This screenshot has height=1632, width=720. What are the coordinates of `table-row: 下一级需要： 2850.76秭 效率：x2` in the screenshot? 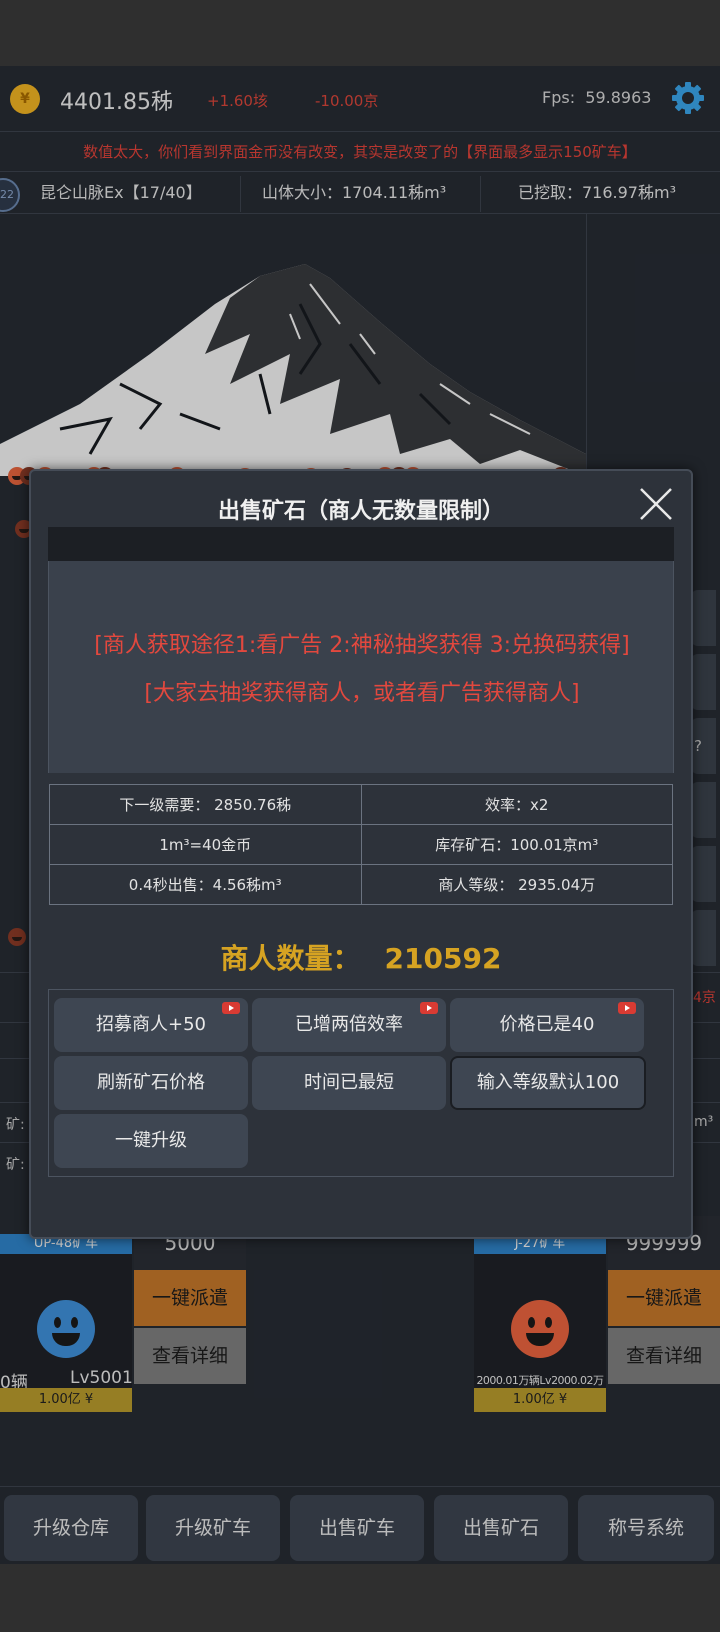 It's located at (361, 804).